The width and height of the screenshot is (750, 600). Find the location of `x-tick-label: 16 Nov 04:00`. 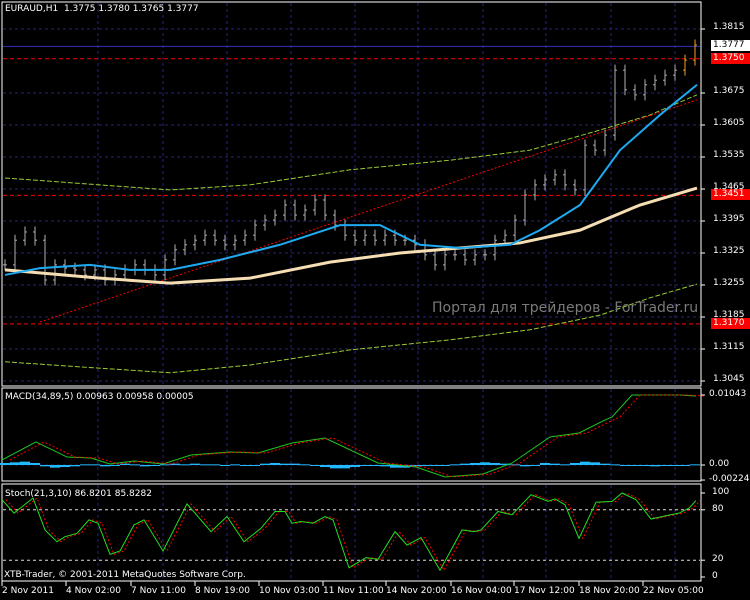

x-tick-label: 16 Nov 04:00 is located at coordinates (481, 591).